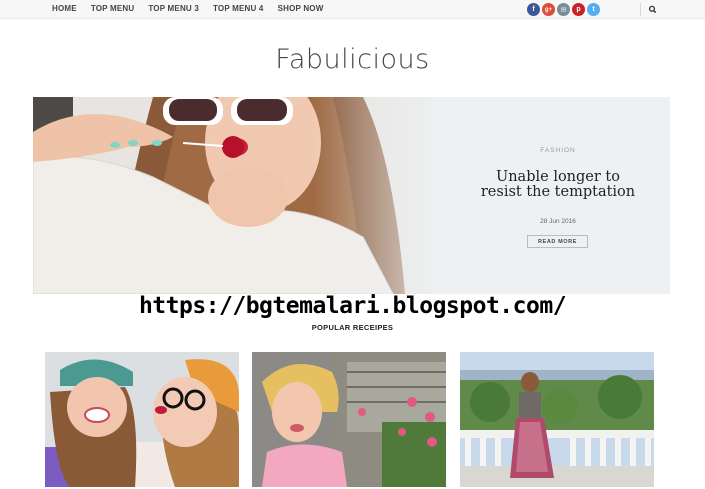  Describe the element at coordinates (533, 9) in the screenshot. I see `facebook-icon: f` at that location.